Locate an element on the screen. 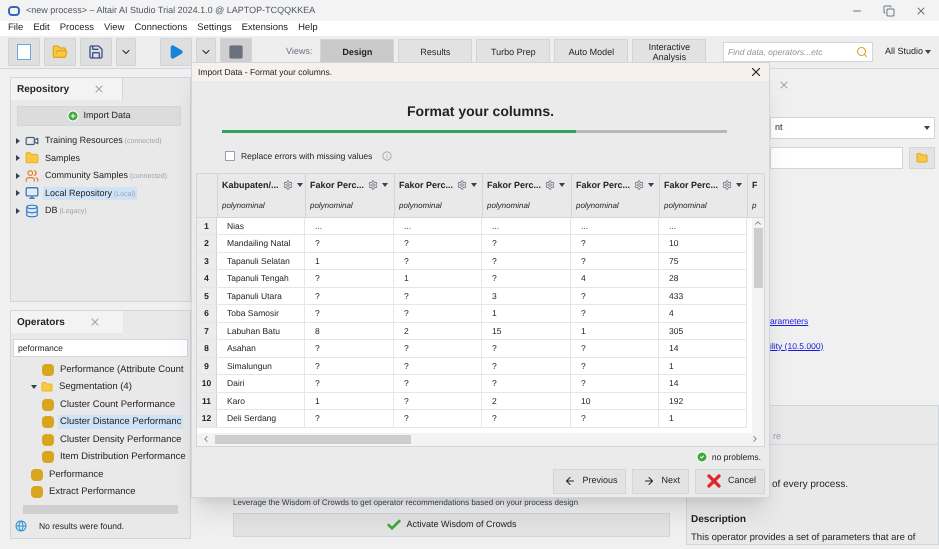  checkbox-label: Replace errors with missing values is located at coordinates (306, 156).